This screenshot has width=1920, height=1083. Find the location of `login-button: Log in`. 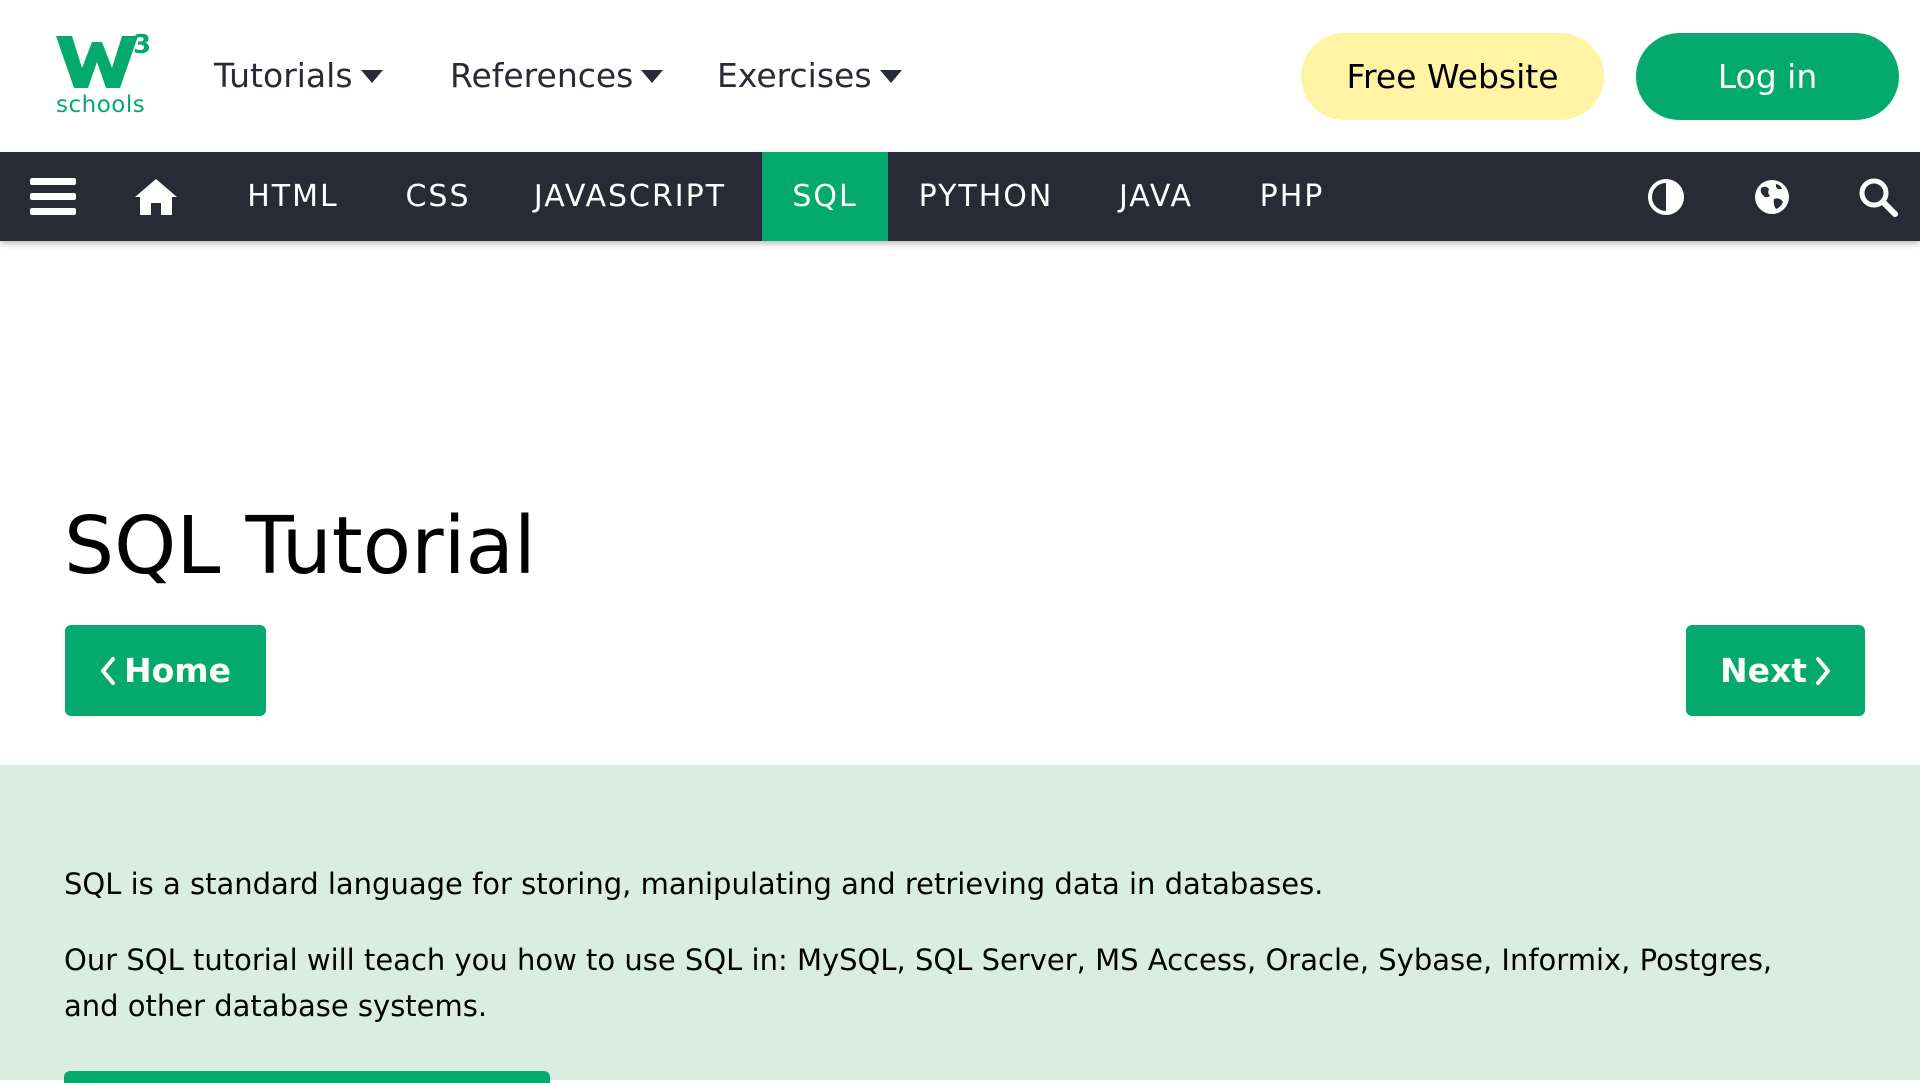

login-button: Log in is located at coordinates (1767, 76).